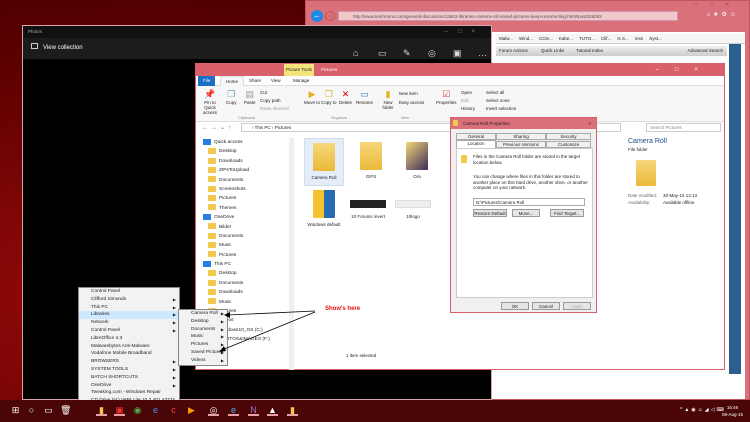 This screenshot has width=750, height=422. What do you see at coordinates (101, 410) in the screenshot?
I see `file-explorer-taskbar-icon: ▮` at bounding box center [101, 410].